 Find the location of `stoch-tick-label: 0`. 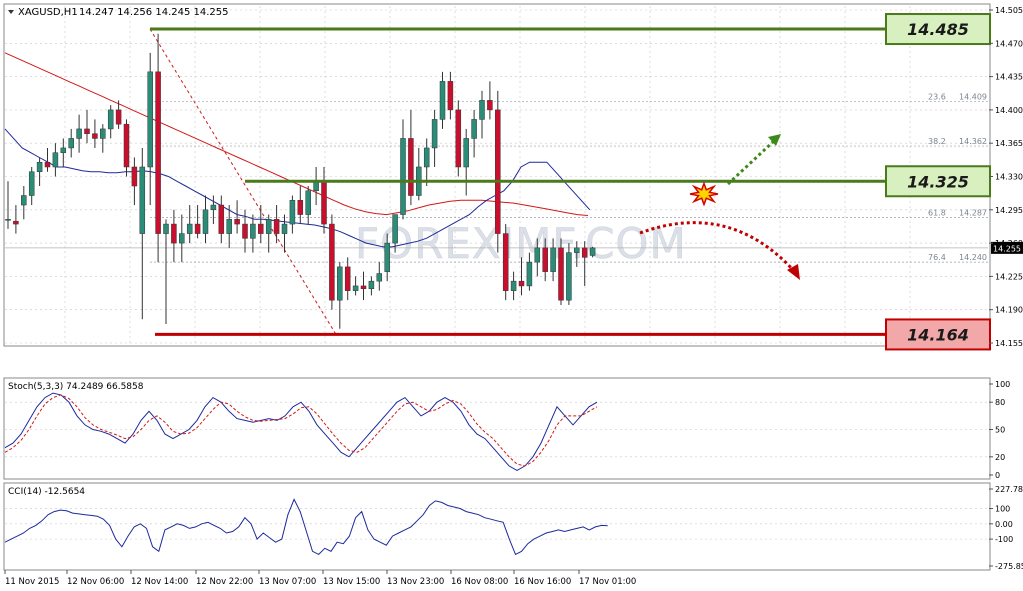

stoch-tick-label: 0 is located at coordinates (997, 475).